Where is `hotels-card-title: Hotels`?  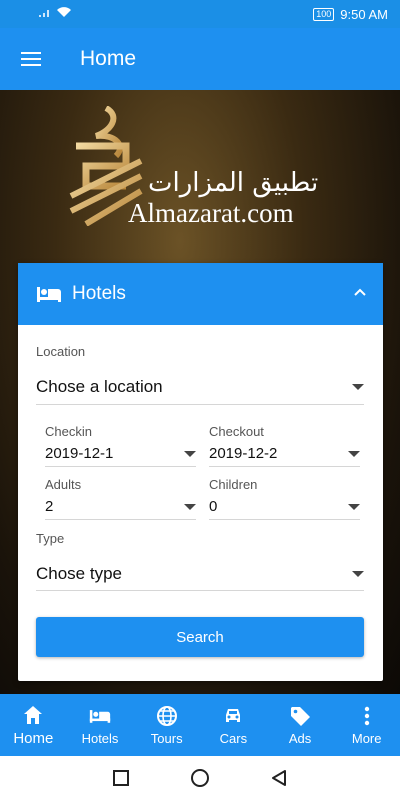
hotels-card-title: Hotels is located at coordinates (99, 293).